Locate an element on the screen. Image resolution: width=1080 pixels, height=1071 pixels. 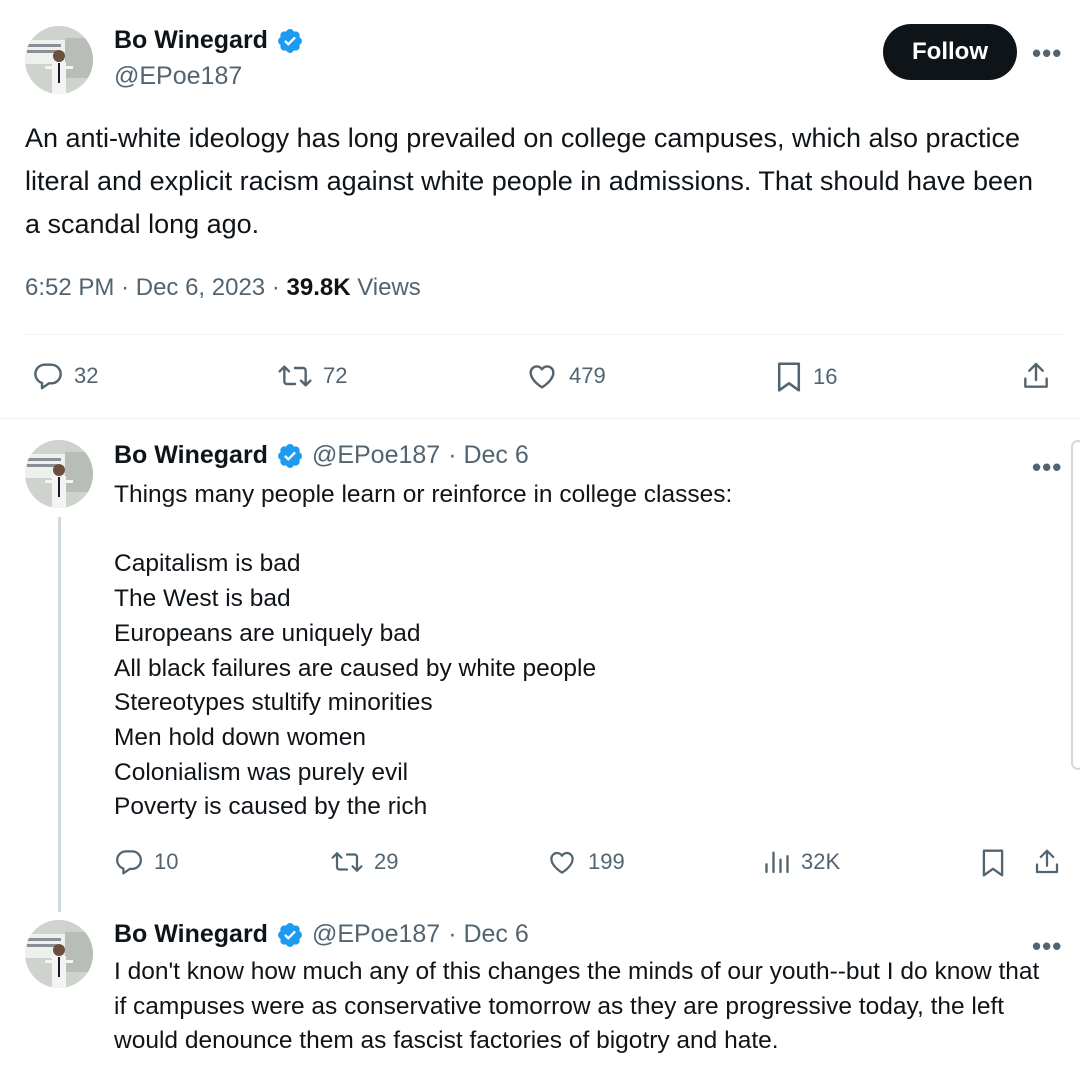
reply-count: 32 is located at coordinates (86, 375).